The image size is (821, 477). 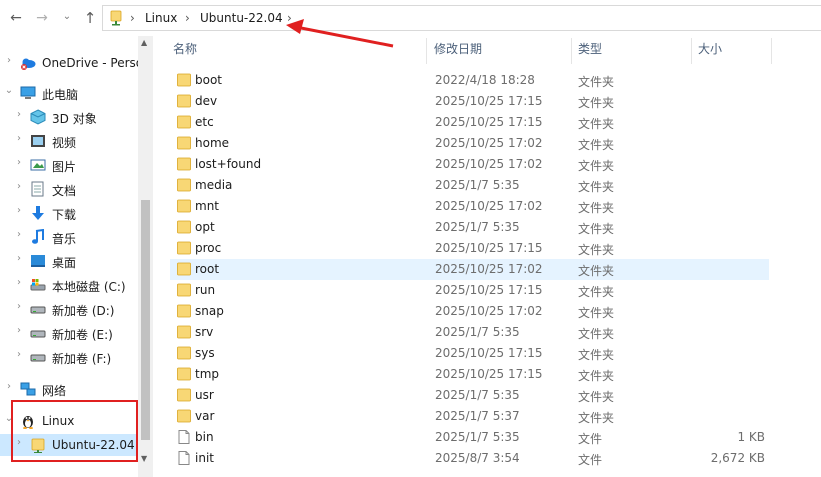 What do you see at coordinates (69, 357) in the screenshot?
I see `nav-item-新加卷-f-: › 新加卷 (F:)` at bounding box center [69, 357].